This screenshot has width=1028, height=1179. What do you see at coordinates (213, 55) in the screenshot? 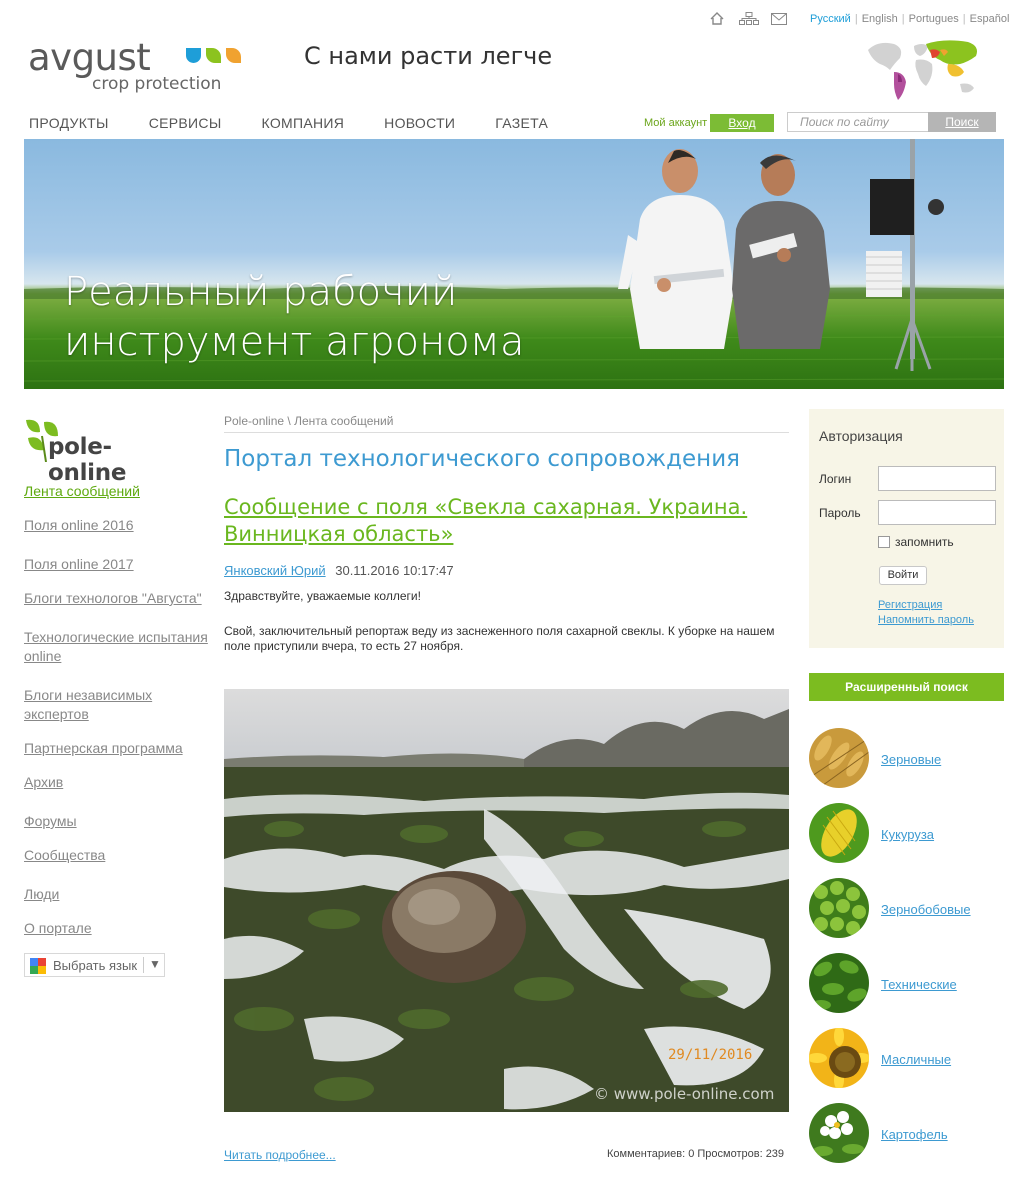
I see `logo-leaf-green-icon` at bounding box center [213, 55].